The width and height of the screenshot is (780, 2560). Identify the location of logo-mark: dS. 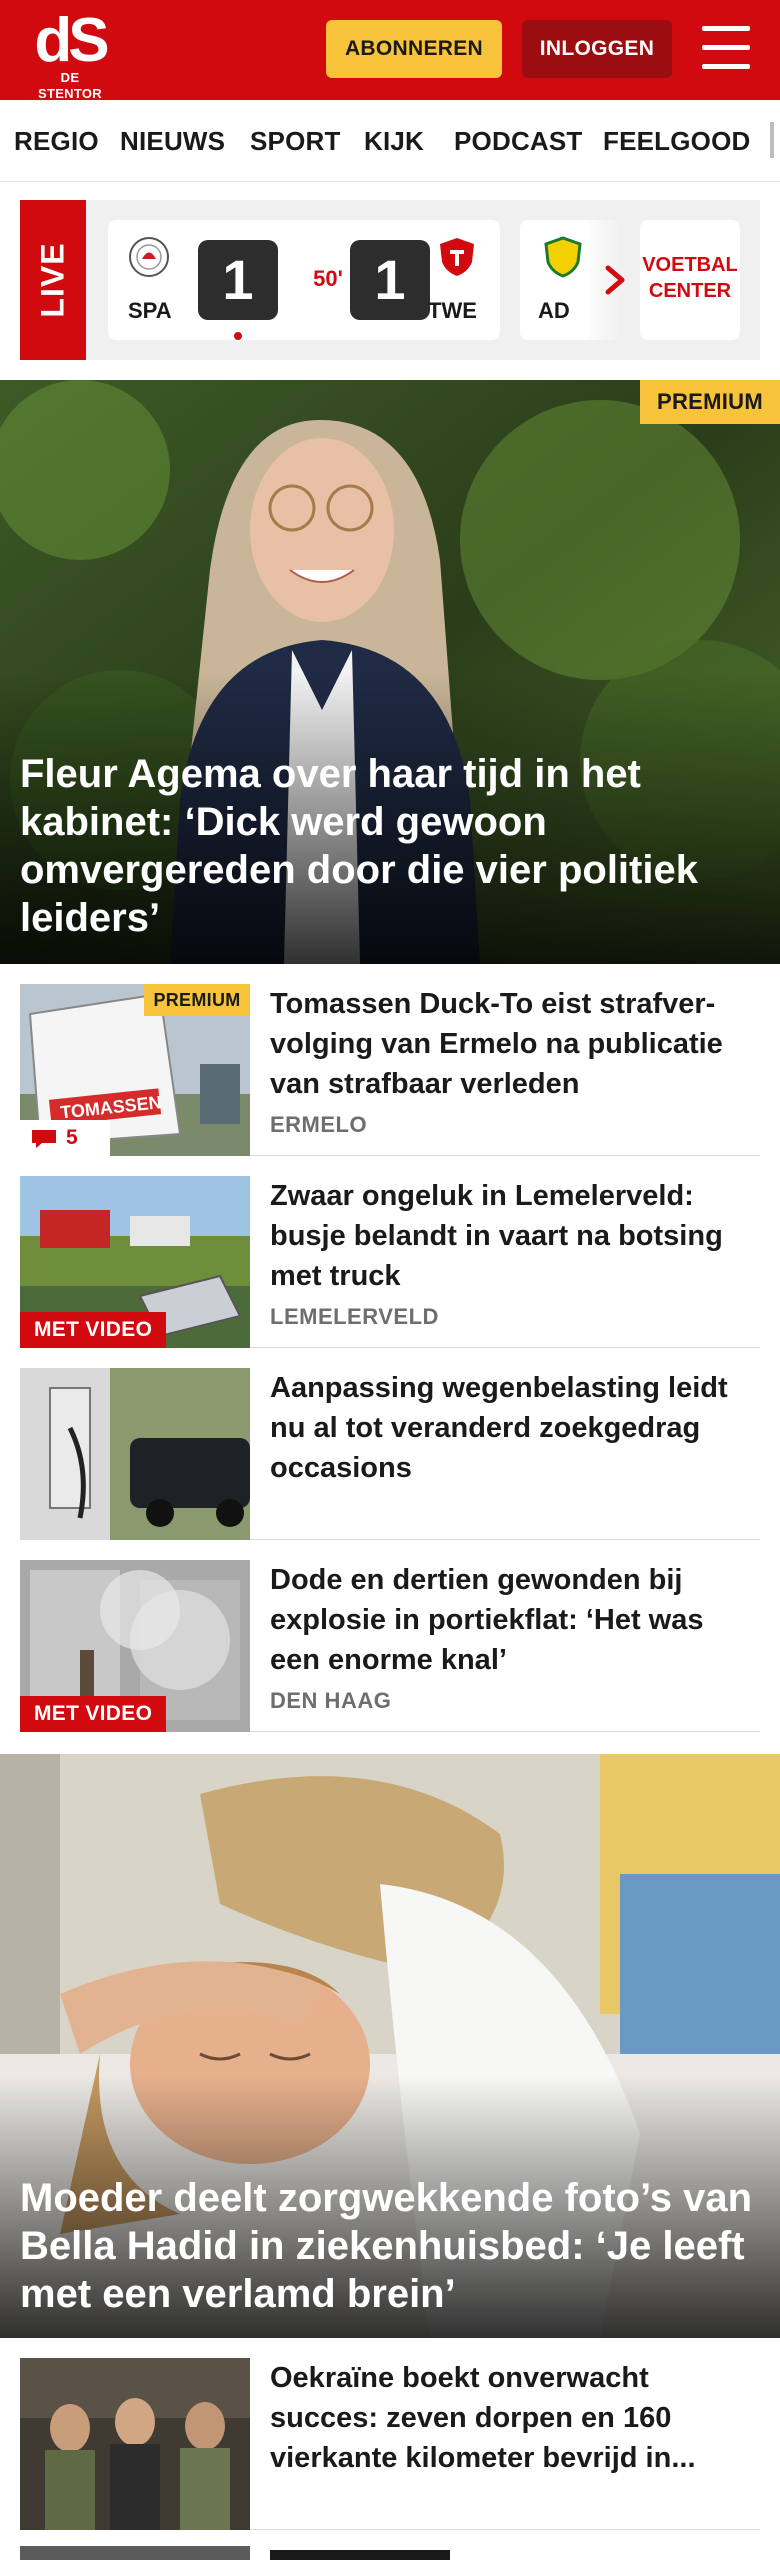
(71, 40).